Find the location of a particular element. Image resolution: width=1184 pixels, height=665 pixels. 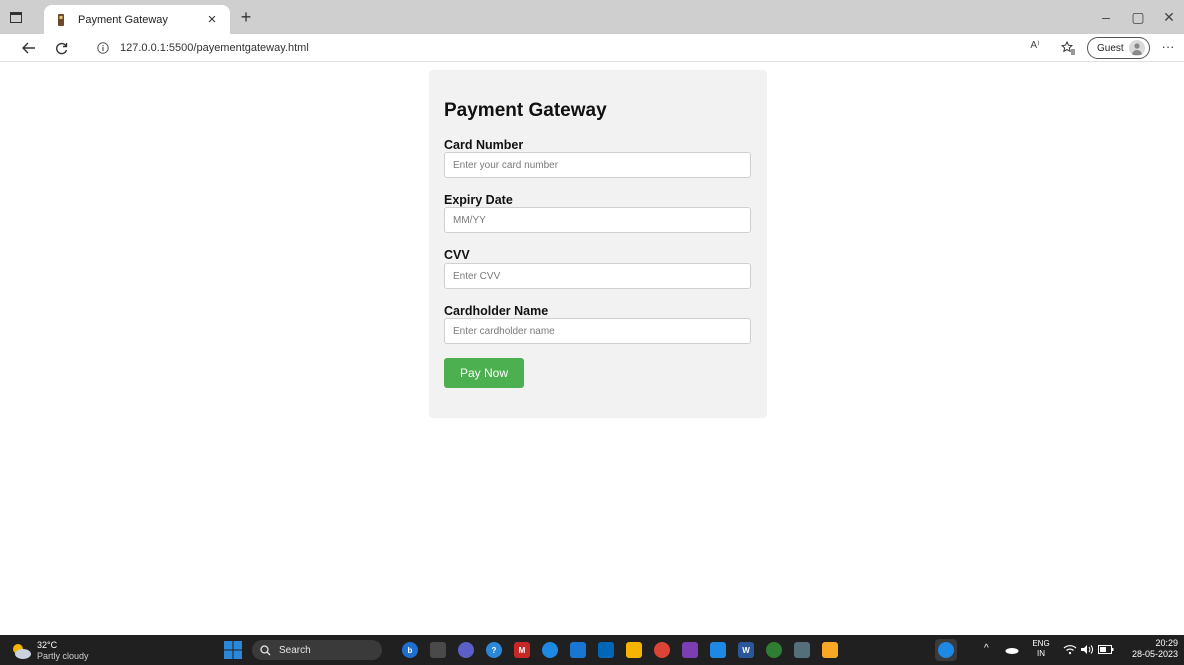

vscode-icon is located at coordinates (718, 650).